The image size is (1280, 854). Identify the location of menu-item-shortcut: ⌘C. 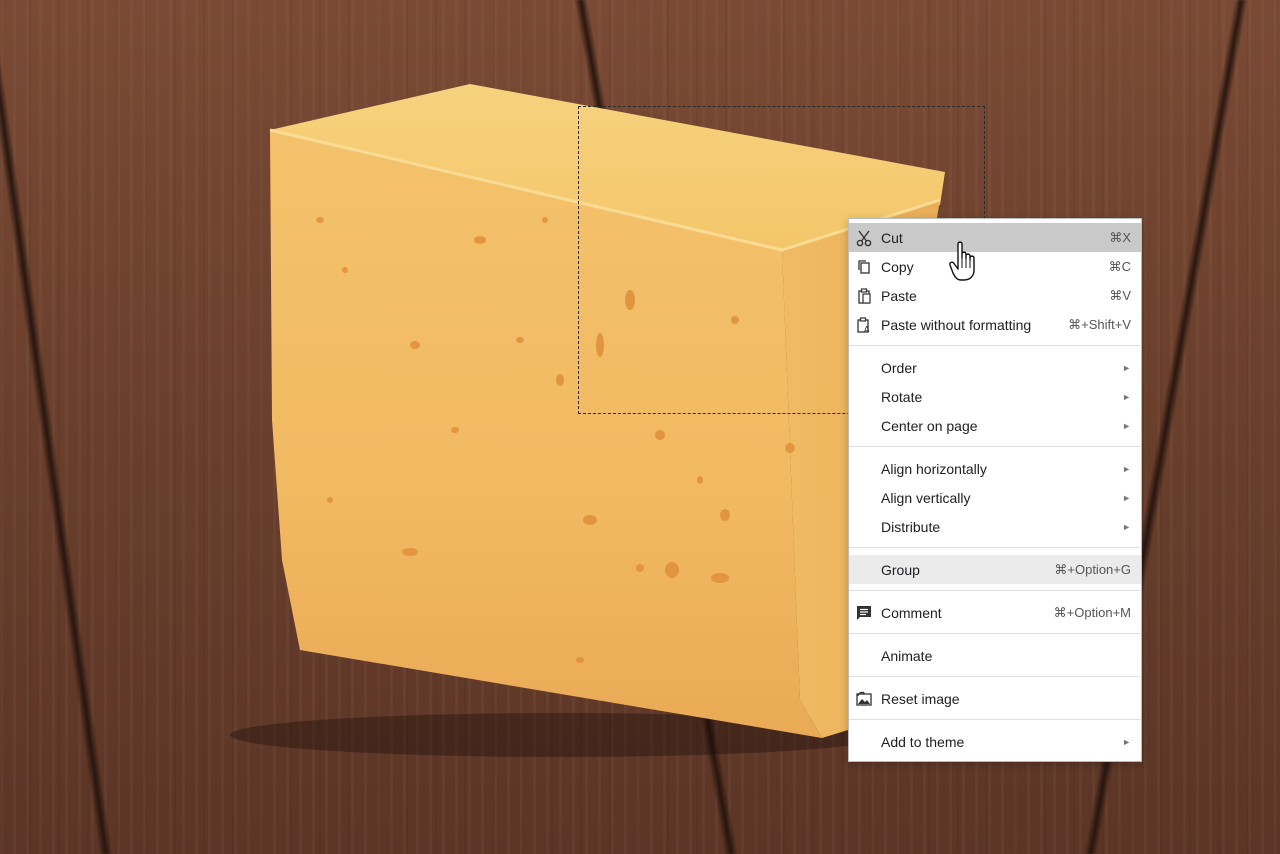
(1119, 266).